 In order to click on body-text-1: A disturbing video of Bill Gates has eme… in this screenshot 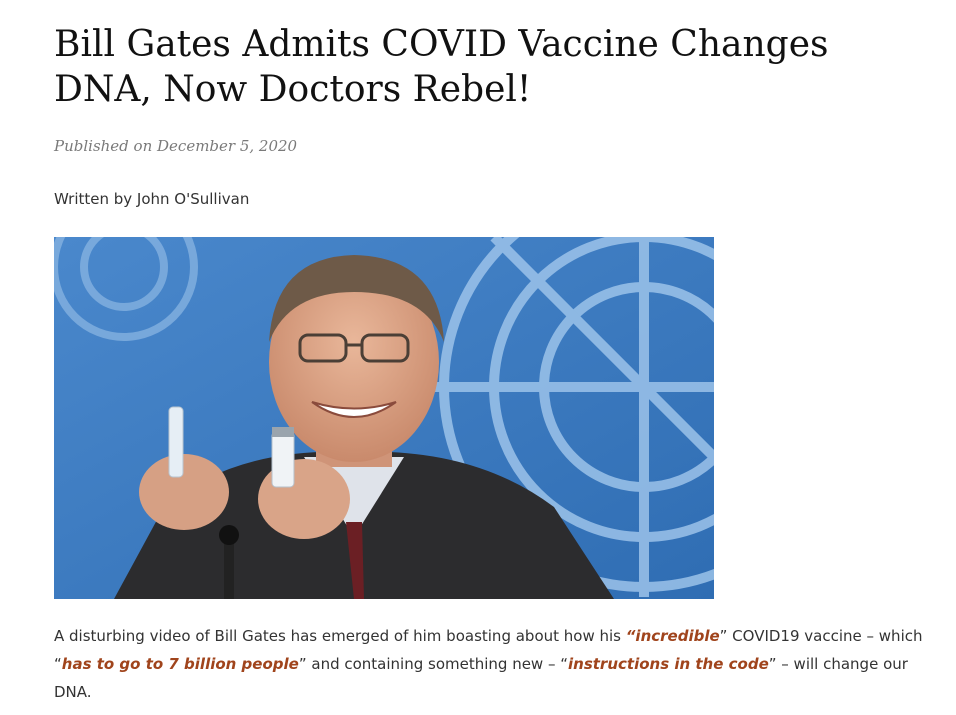, I will do `click(340, 636)`.